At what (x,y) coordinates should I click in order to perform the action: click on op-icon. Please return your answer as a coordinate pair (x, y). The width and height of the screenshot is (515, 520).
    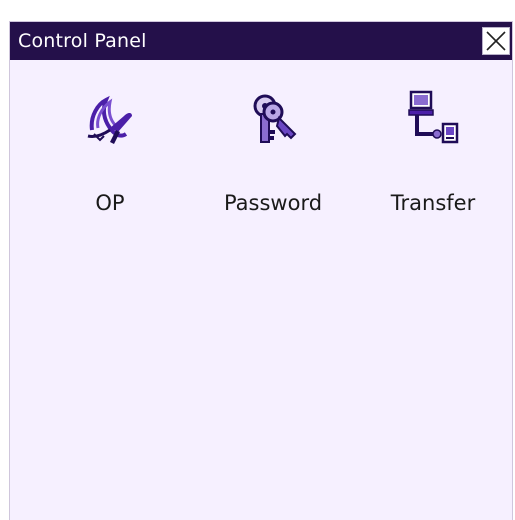
    Looking at the image, I should click on (109, 119).